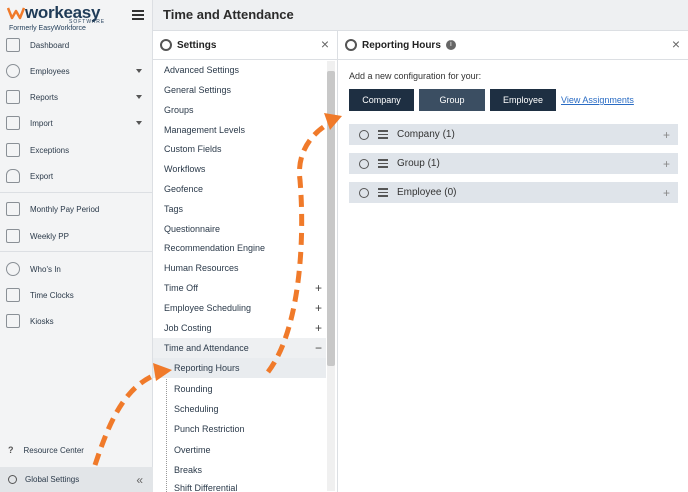 The height and width of the screenshot is (492, 688). Describe the element at coordinates (239, 450) in the screenshot. I see `settings-subitem: Overtime` at that location.